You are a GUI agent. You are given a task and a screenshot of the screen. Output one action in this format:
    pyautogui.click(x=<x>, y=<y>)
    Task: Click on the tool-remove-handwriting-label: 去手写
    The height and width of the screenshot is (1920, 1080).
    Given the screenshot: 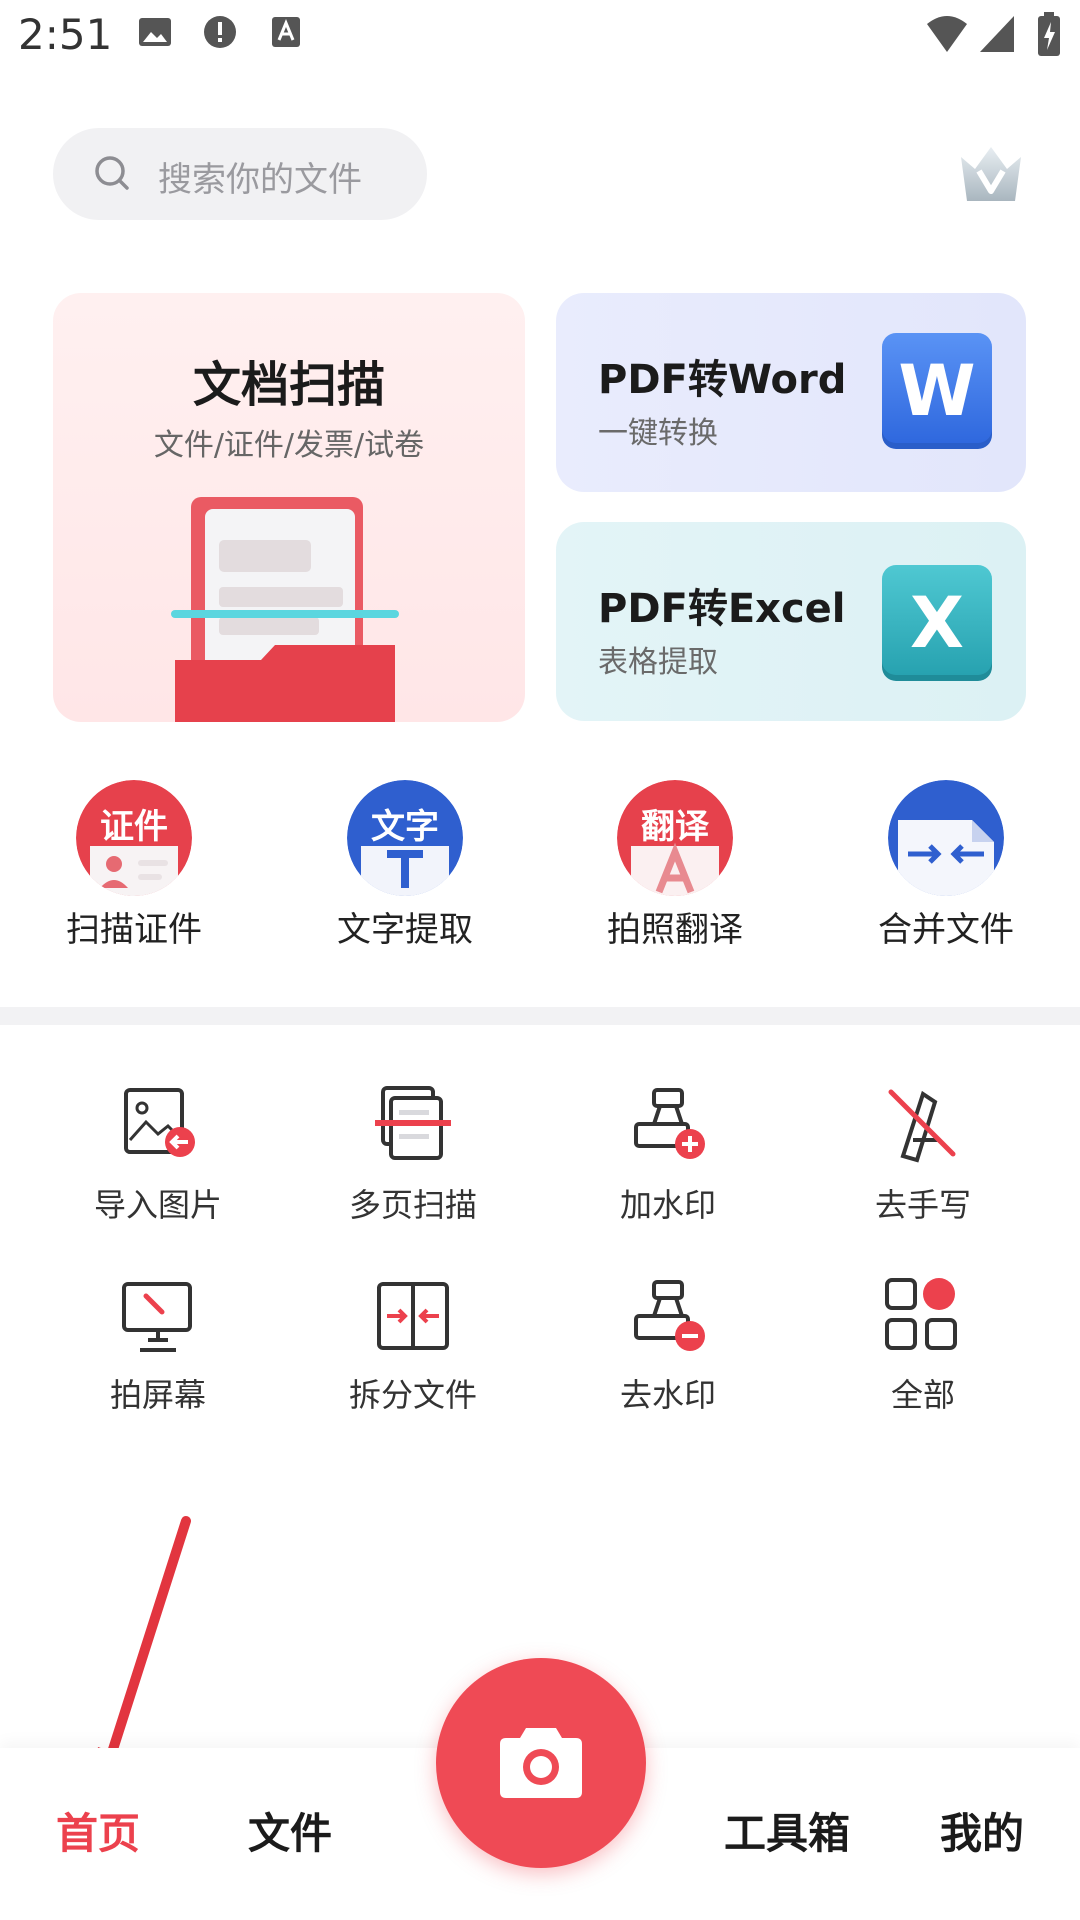 What is the action you would take?
    pyautogui.click(x=922, y=1205)
    